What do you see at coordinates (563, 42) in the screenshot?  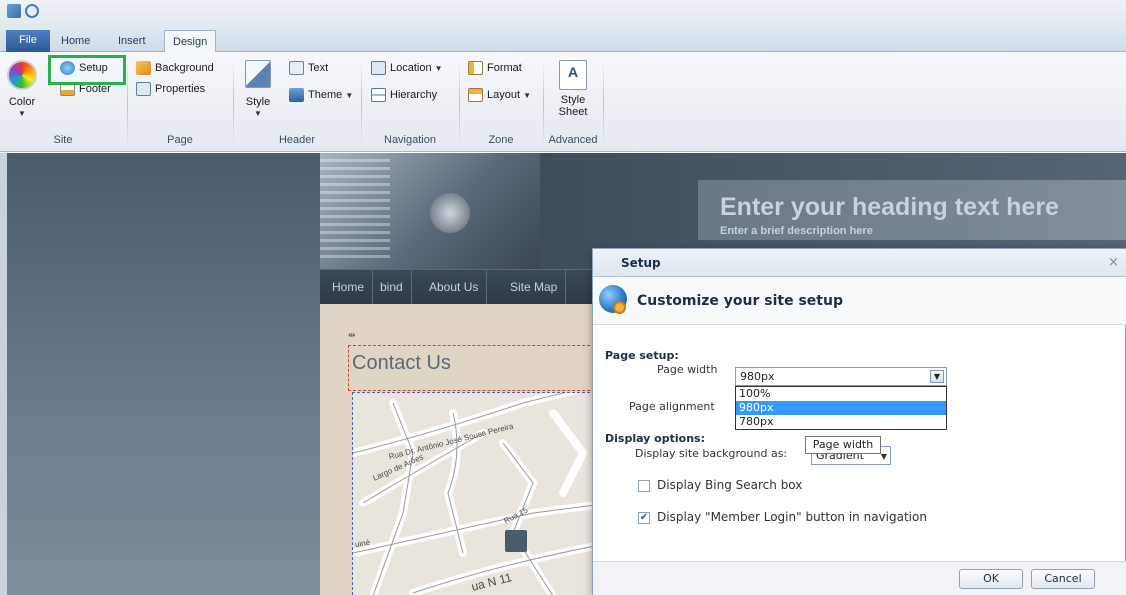 I see `ribbon-tab-bar: File Home Insert Design` at bounding box center [563, 42].